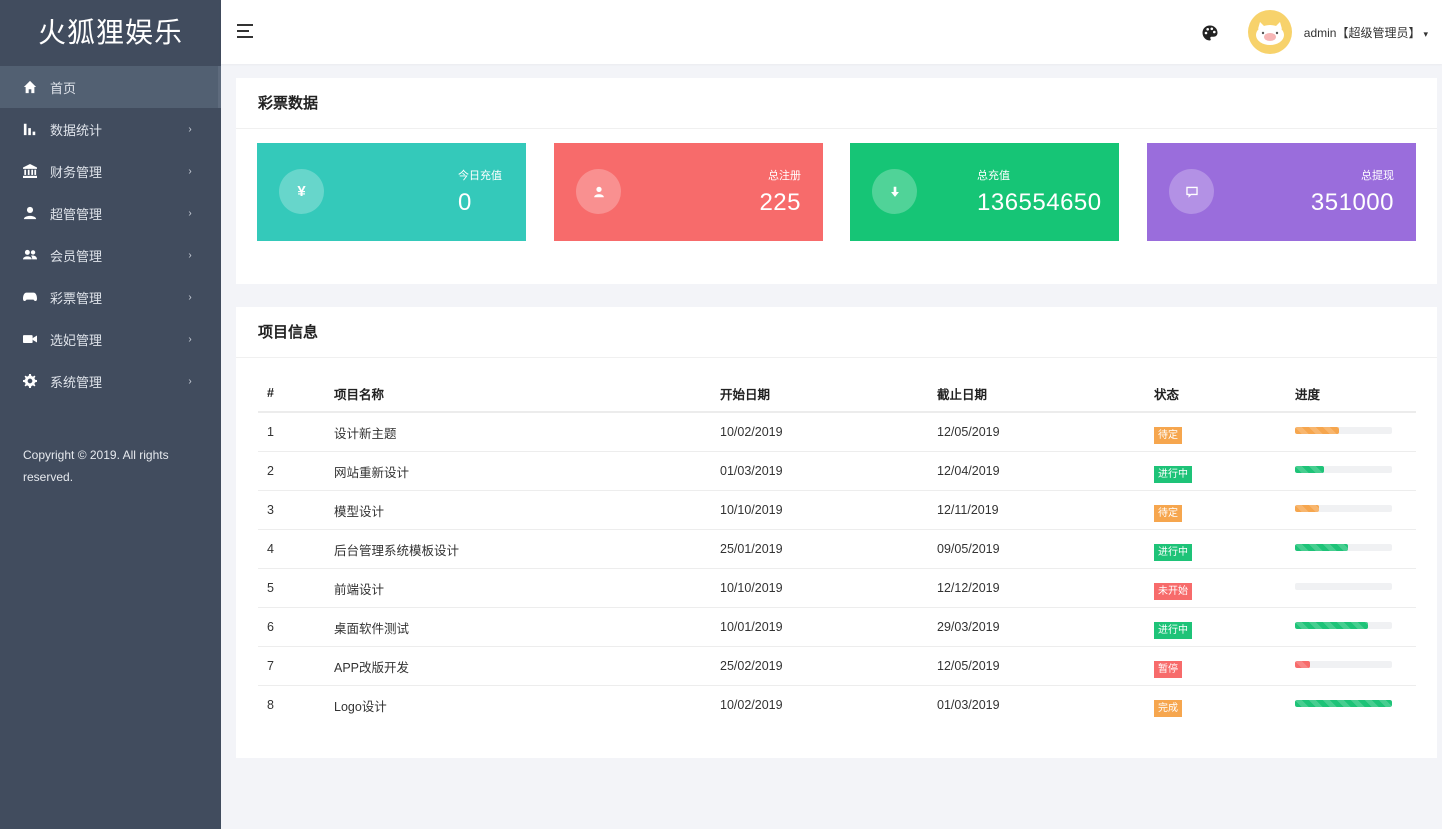 This screenshot has height=829, width=1442. What do you see at coordinates (76, 256) in the screenshot?
I see `sidebar-item-label: 会员管理` at bounding box center [76, 256].